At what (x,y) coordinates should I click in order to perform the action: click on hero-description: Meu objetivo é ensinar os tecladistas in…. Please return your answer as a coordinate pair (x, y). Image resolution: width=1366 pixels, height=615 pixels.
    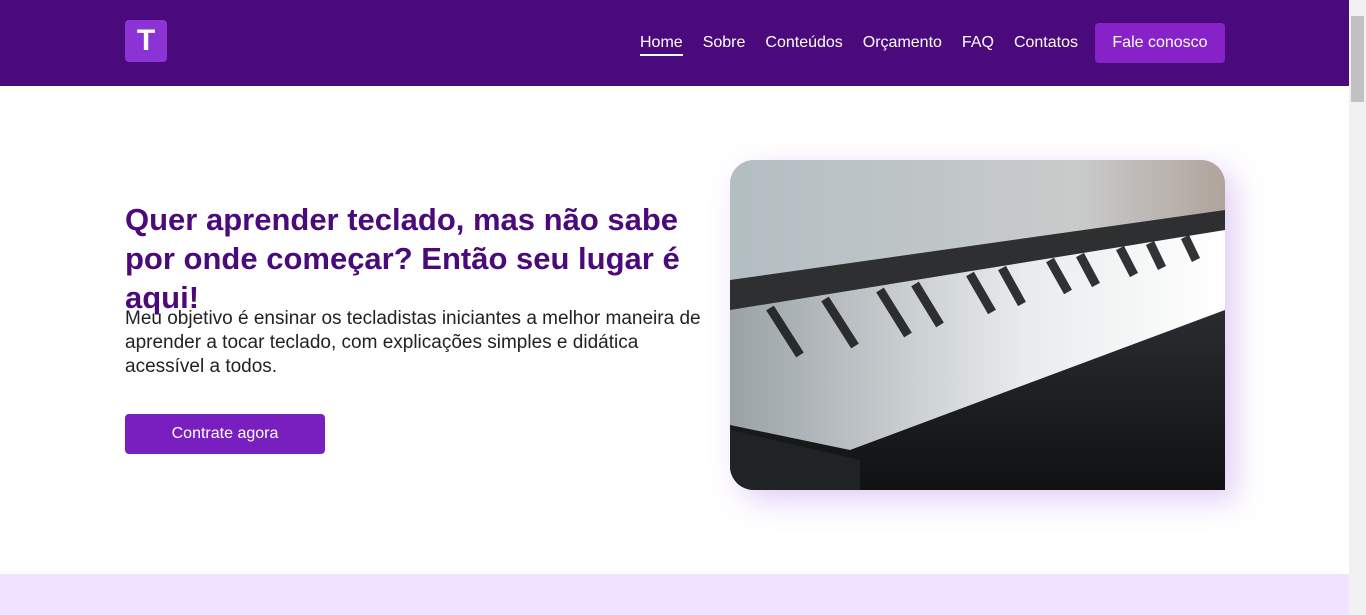
    Looking at the image, I should click on (413, 342).